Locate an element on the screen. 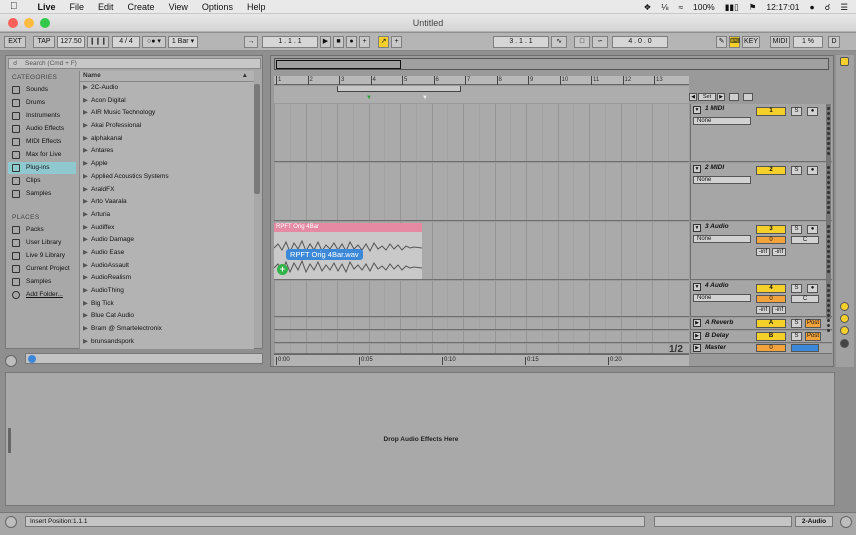 This screenshot has width=856, height=535. category-drums: Drums is located at coordinates (42, 103).